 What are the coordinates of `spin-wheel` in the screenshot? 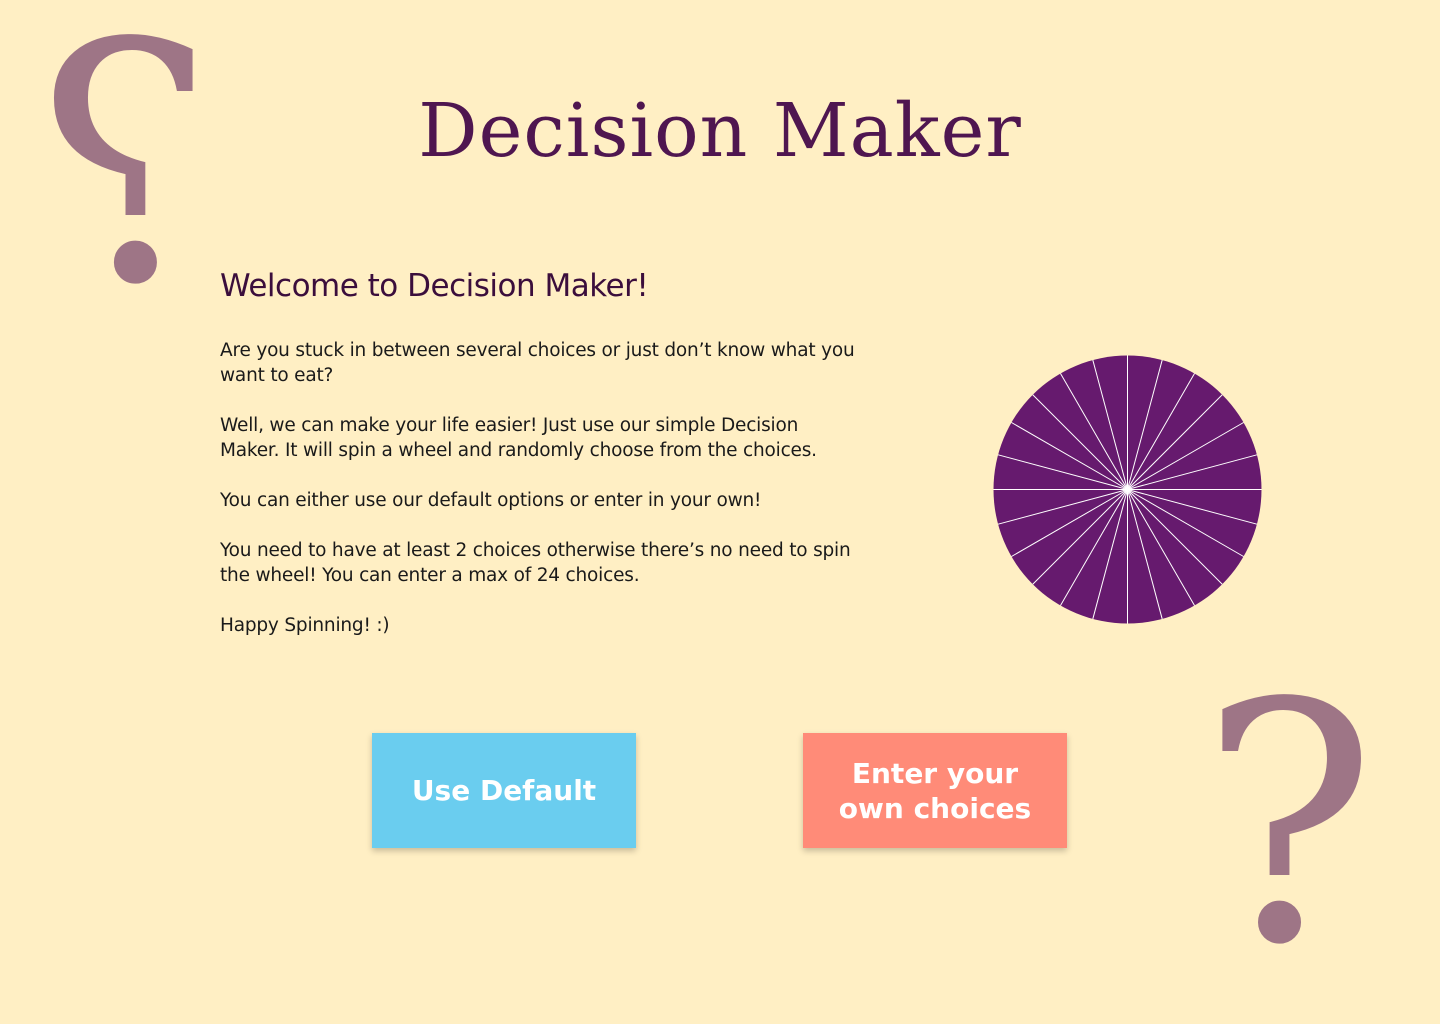 It's located at (1127, 489).